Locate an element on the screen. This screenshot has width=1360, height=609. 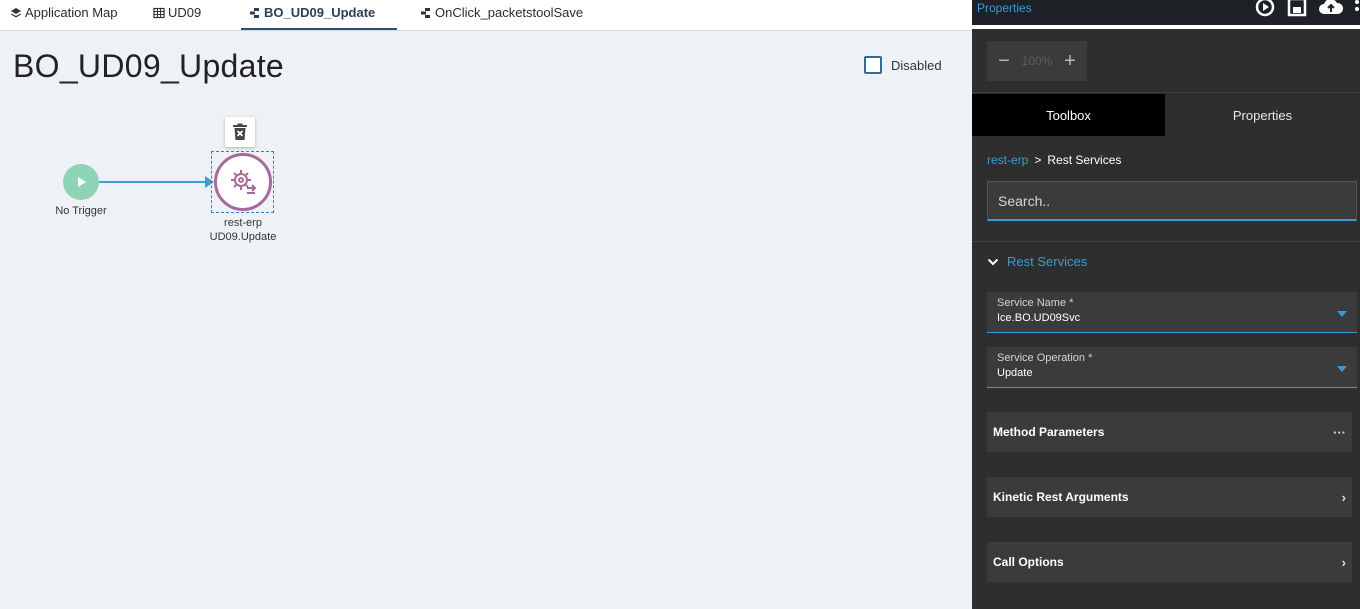
trigger-node is located at coordinates (81, 182).